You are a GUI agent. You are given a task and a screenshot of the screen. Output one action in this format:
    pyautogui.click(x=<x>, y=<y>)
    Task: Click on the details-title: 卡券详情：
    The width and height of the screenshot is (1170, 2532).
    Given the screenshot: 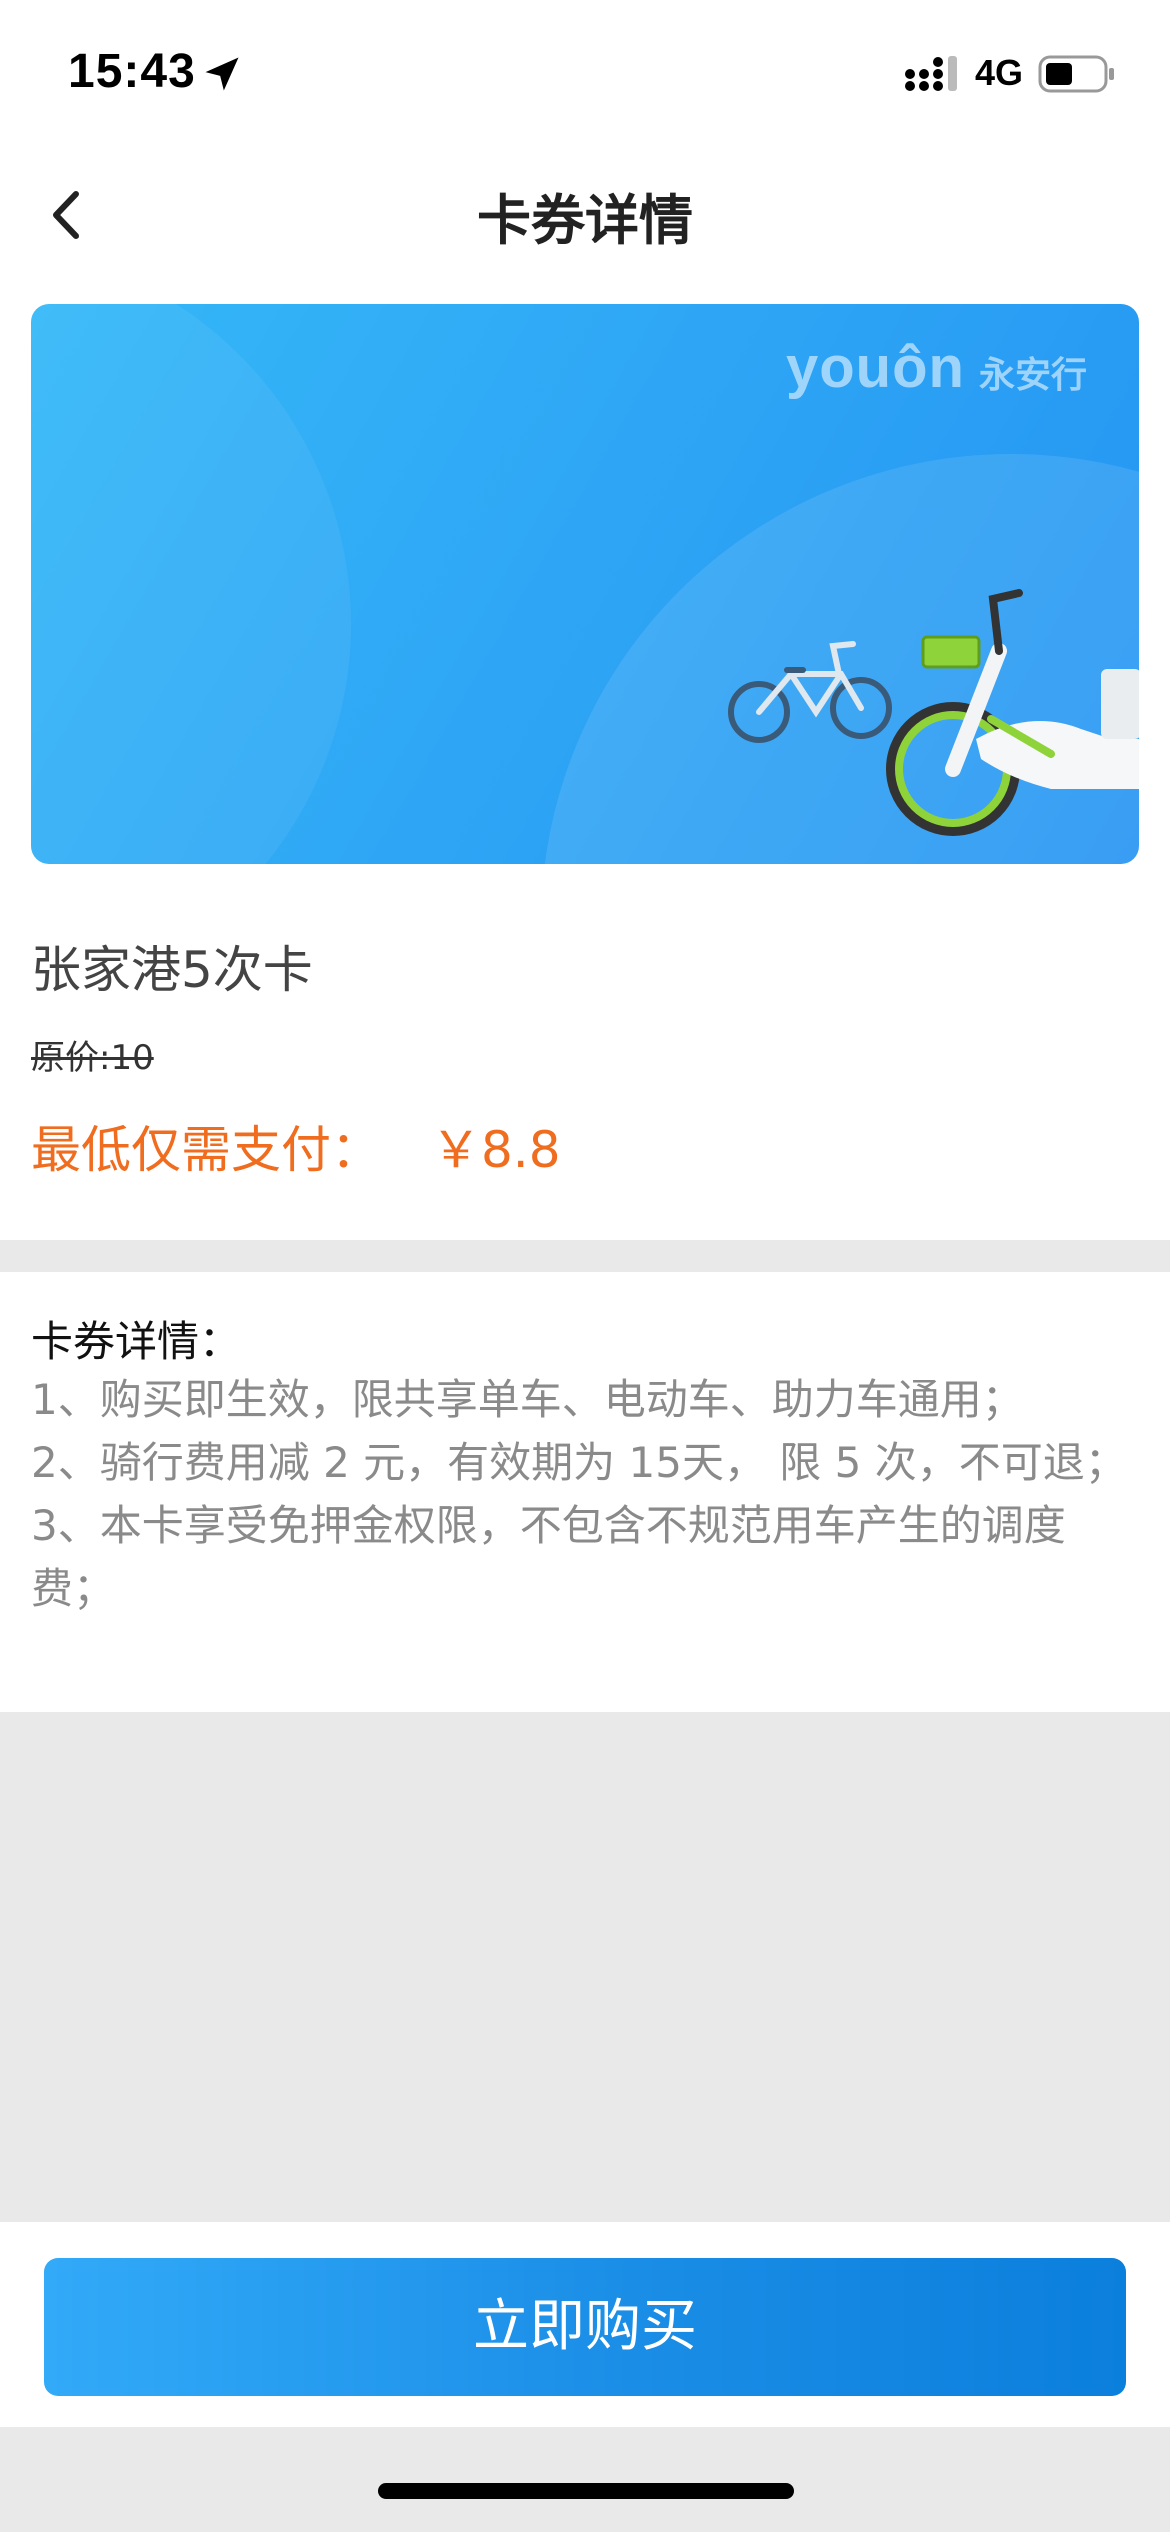 What is the action you would take?
    pyautogui.click(x=136, y=1341)
    